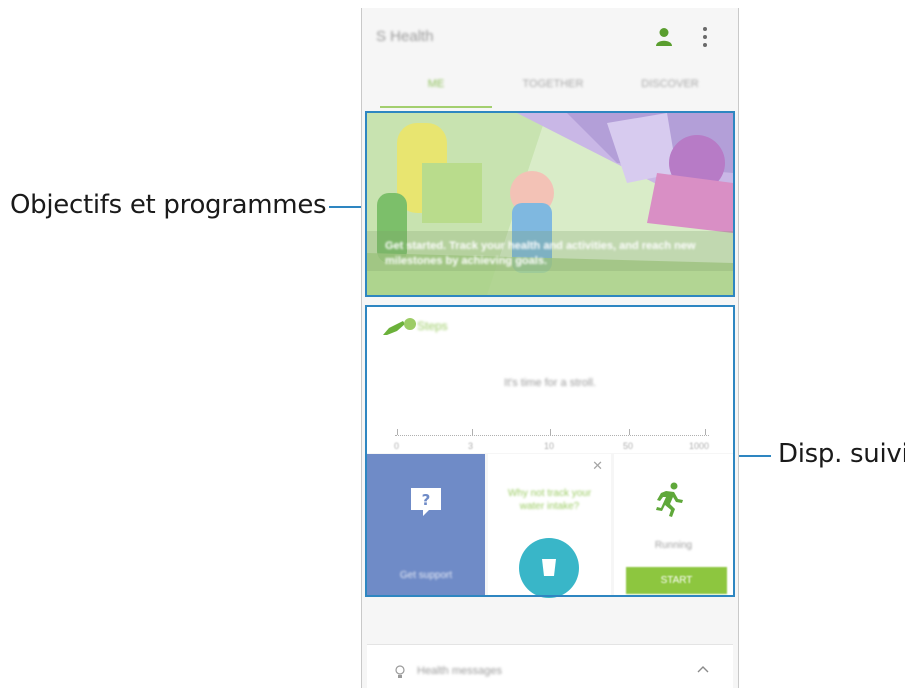  Describe the element at coordinates (705, 37) in the screenshot. I see `more-options-icon` at that location.